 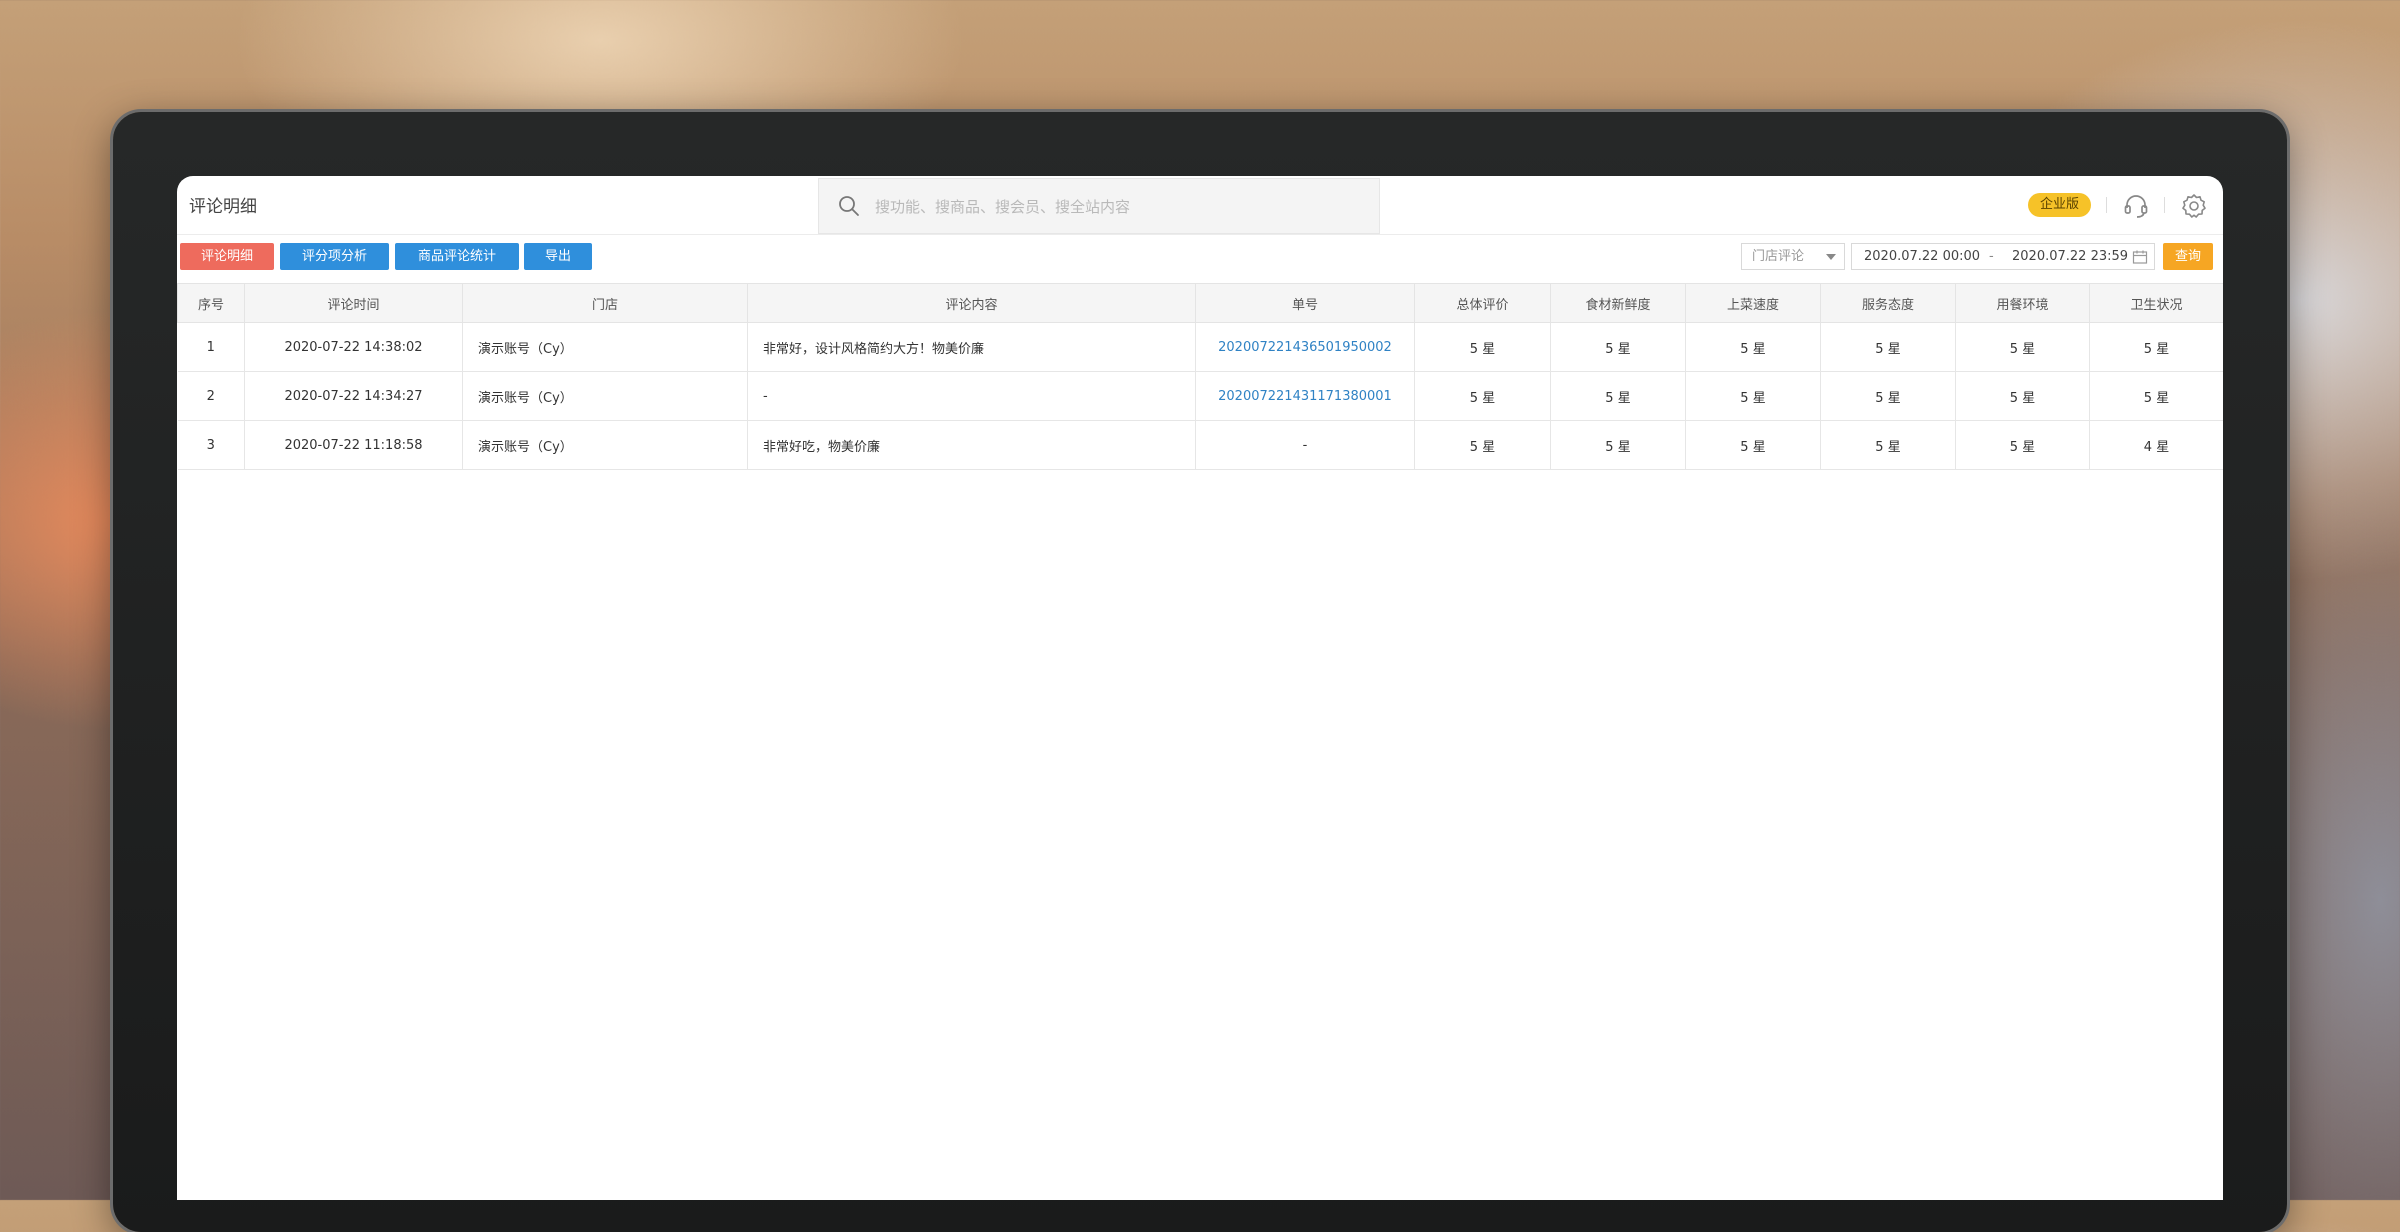 What do you see at coordinates (2003, 256) in the screenshot?
I see `date-range-picker: 2020.07.22 00:00 - 2020.07.22 23:59` at bounding box center [2003, 256].